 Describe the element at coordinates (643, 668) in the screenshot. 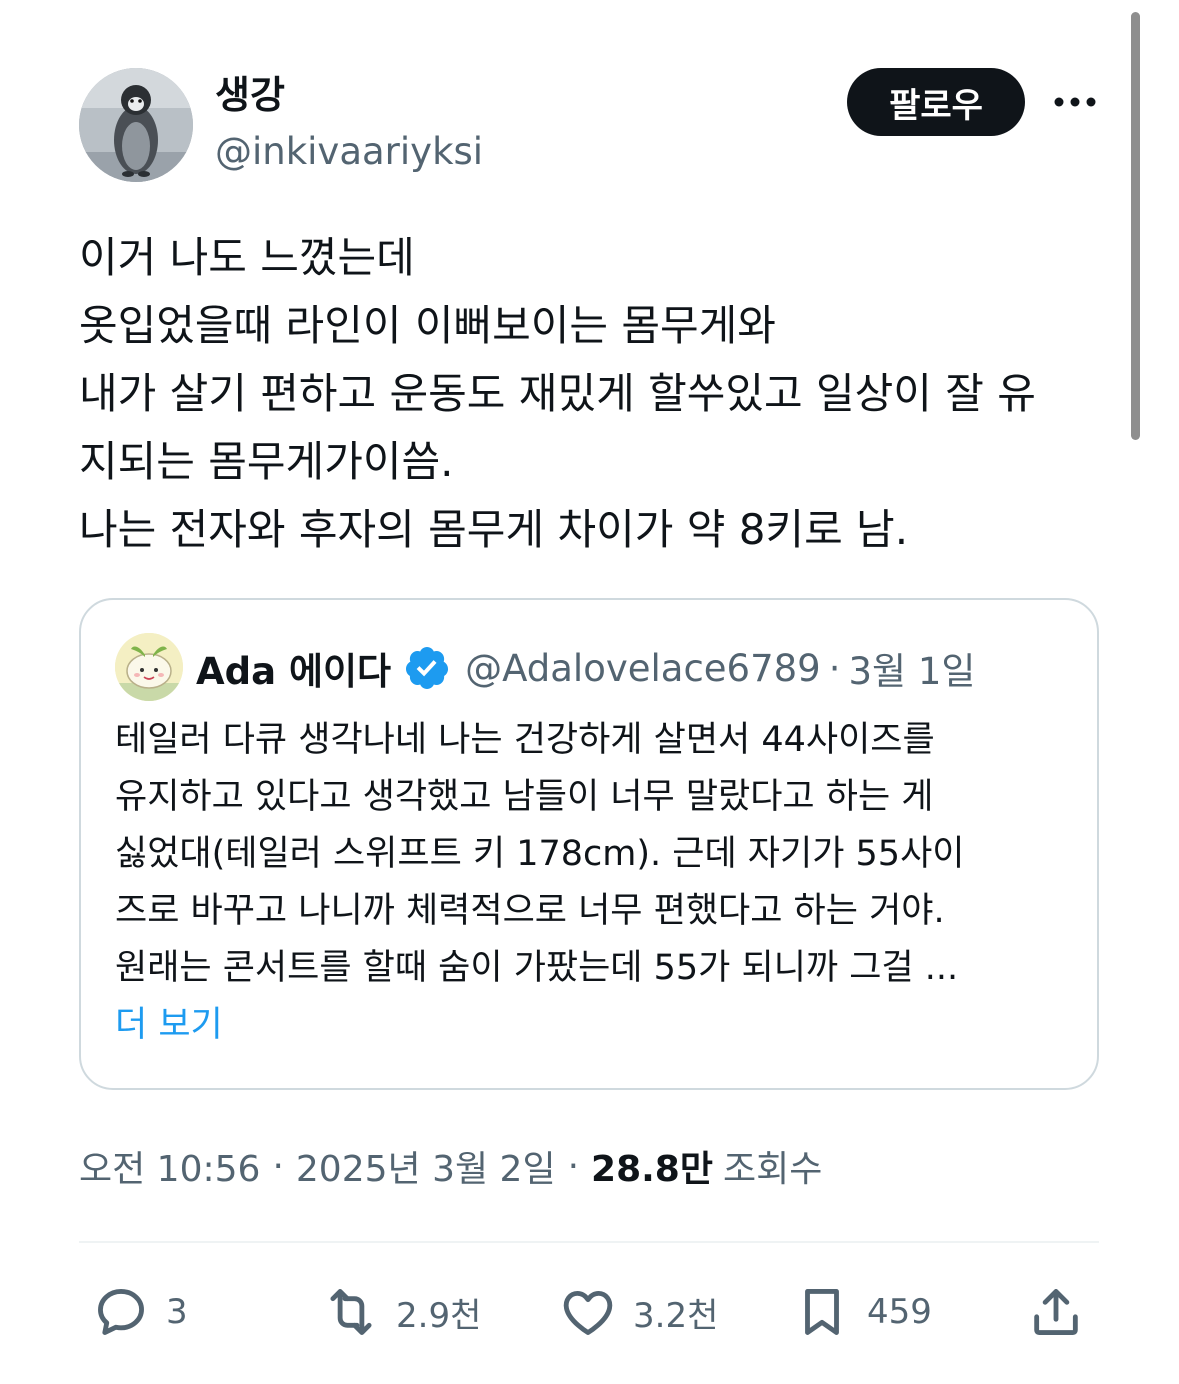

I see `quoted-author-handle: @Adalovelace6789` at that location.